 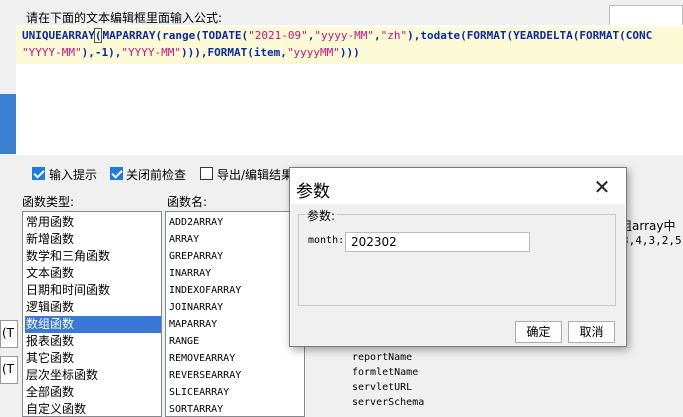 What do you see at coordinates (394, 35) in the screenshot?
I see `formula-string: "zh"` at bounding box center [394, 35].